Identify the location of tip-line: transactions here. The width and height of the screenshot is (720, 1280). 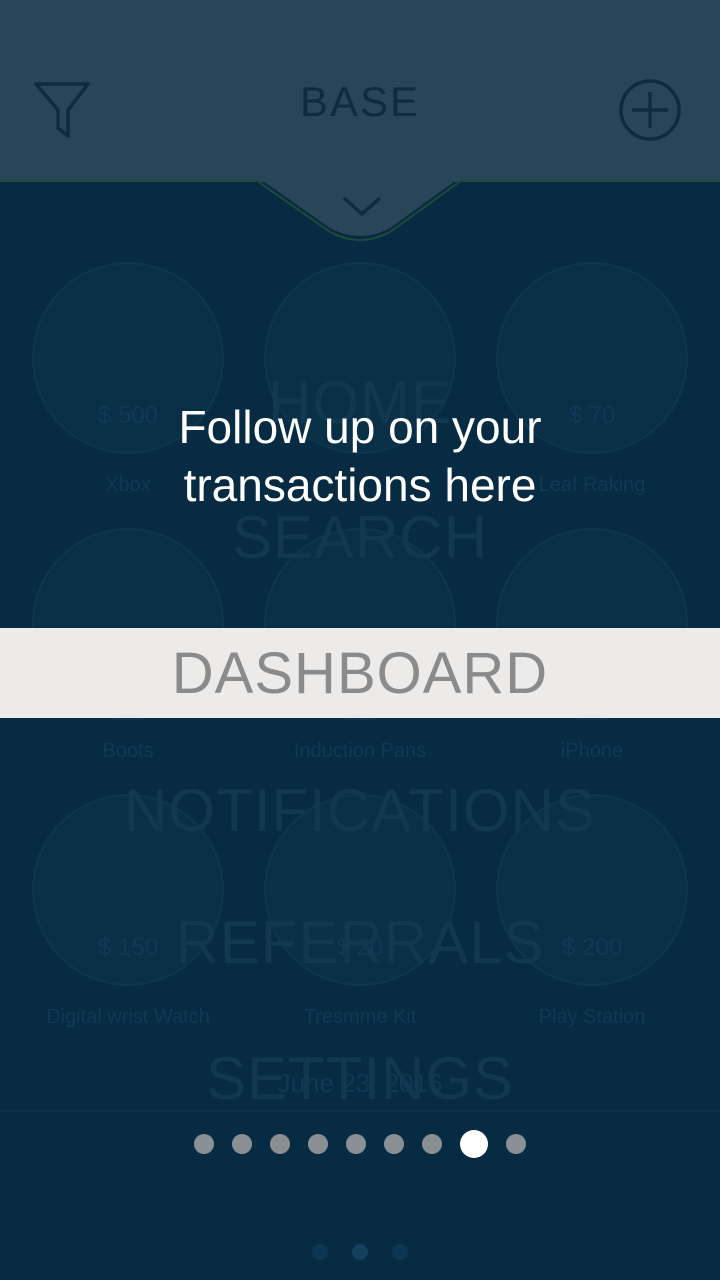
(360, 485).